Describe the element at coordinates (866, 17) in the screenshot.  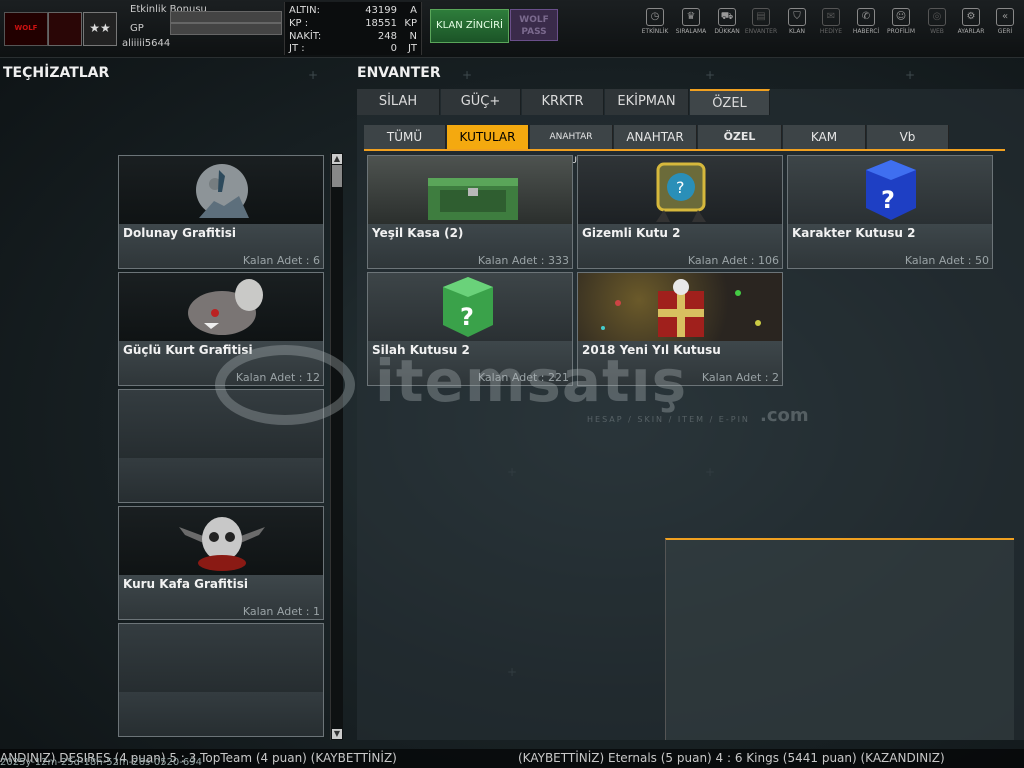
I see `megaphone-icon: ✆` at that location.